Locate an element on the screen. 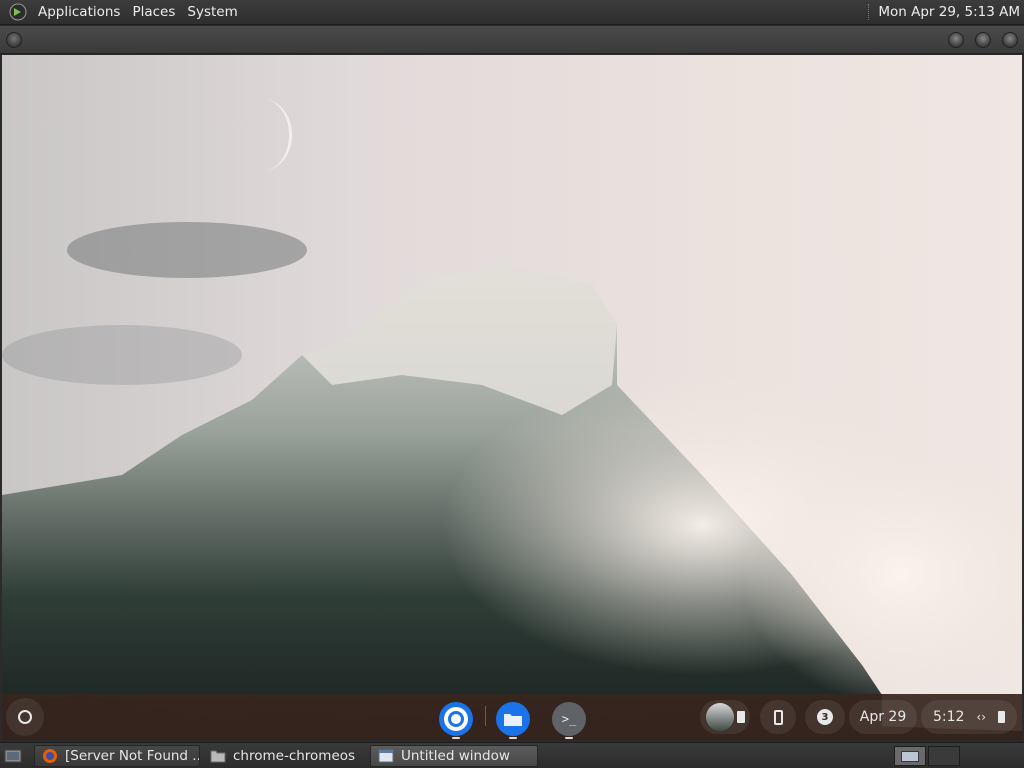  terminal-running-indicator is located at coordinates (569, 738).